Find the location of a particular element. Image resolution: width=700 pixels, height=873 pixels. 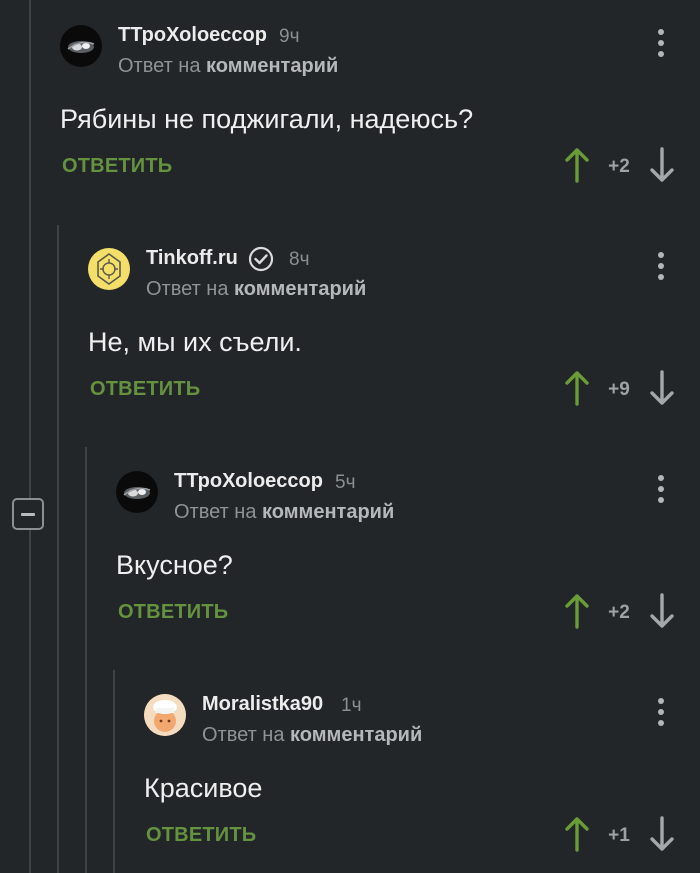

comment-time: 9ч is located at coordinates (289, 36).